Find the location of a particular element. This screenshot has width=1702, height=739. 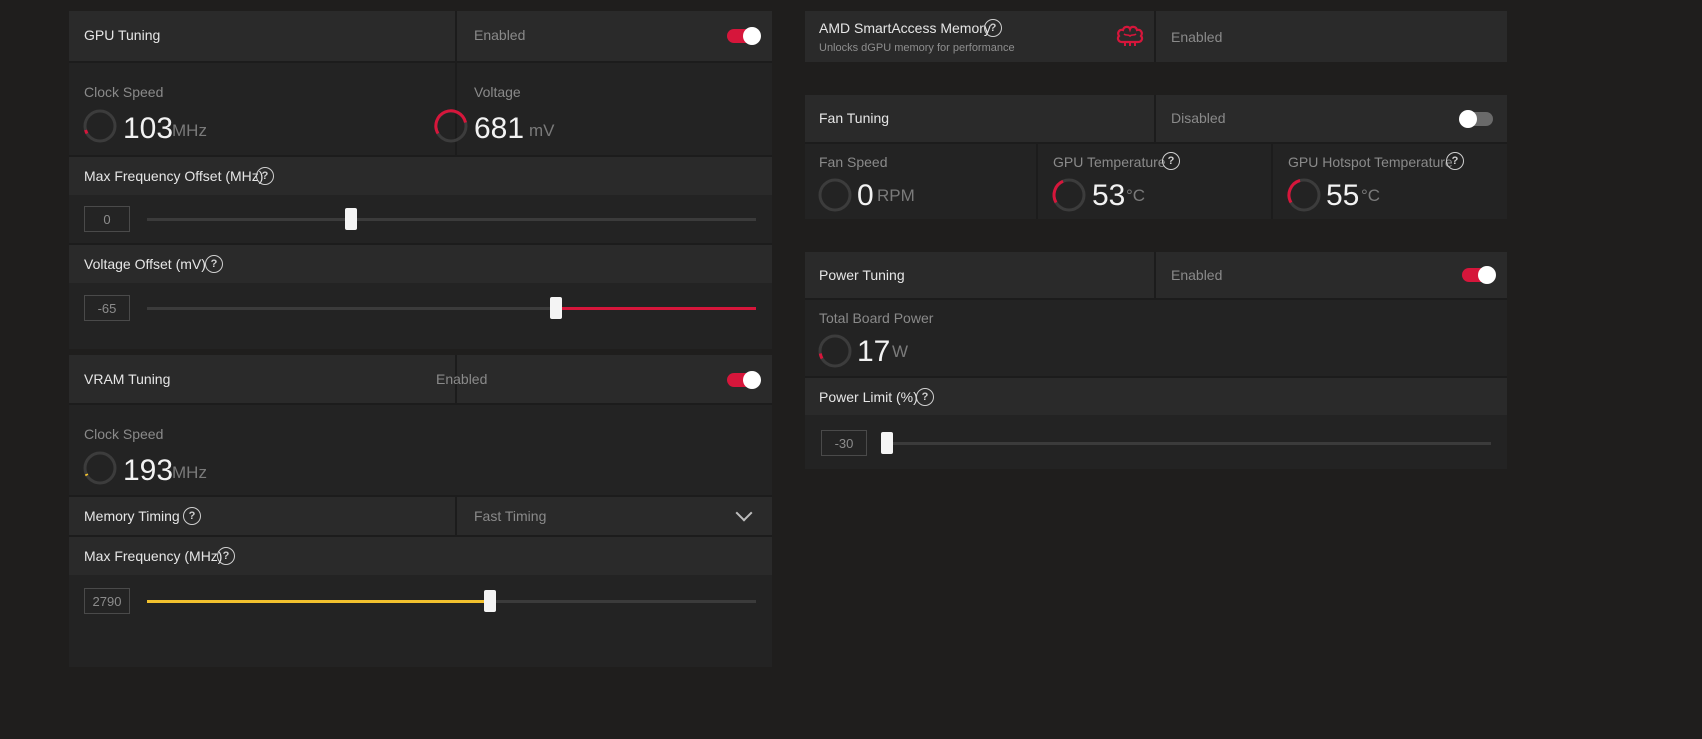

memory-timing-value: Fast Timing is located at coordinates (510, 516).